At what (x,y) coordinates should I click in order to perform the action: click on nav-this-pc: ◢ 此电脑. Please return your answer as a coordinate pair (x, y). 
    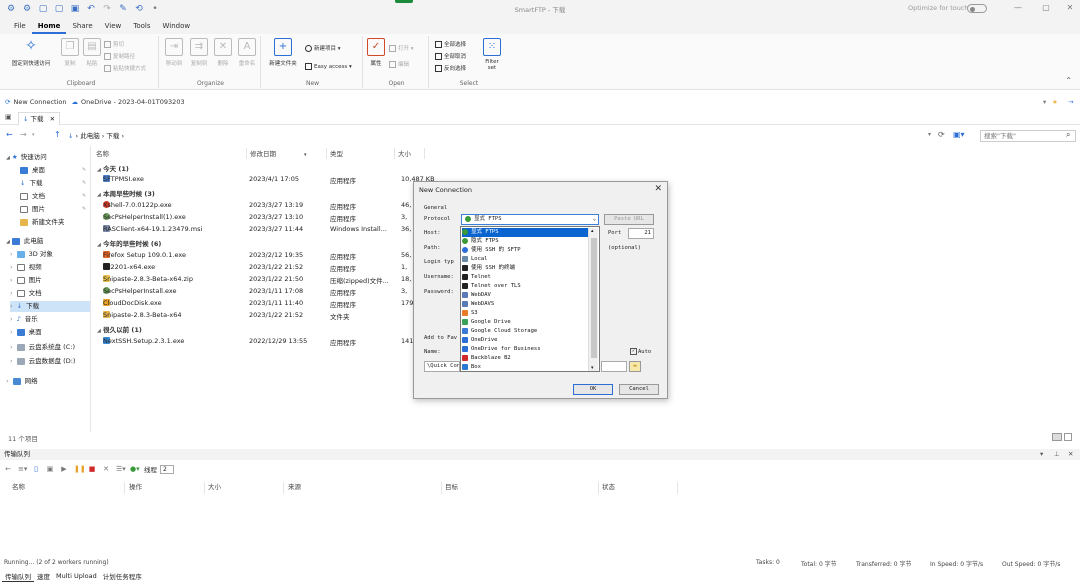
    Looking at the image, I should click on (24, 241).